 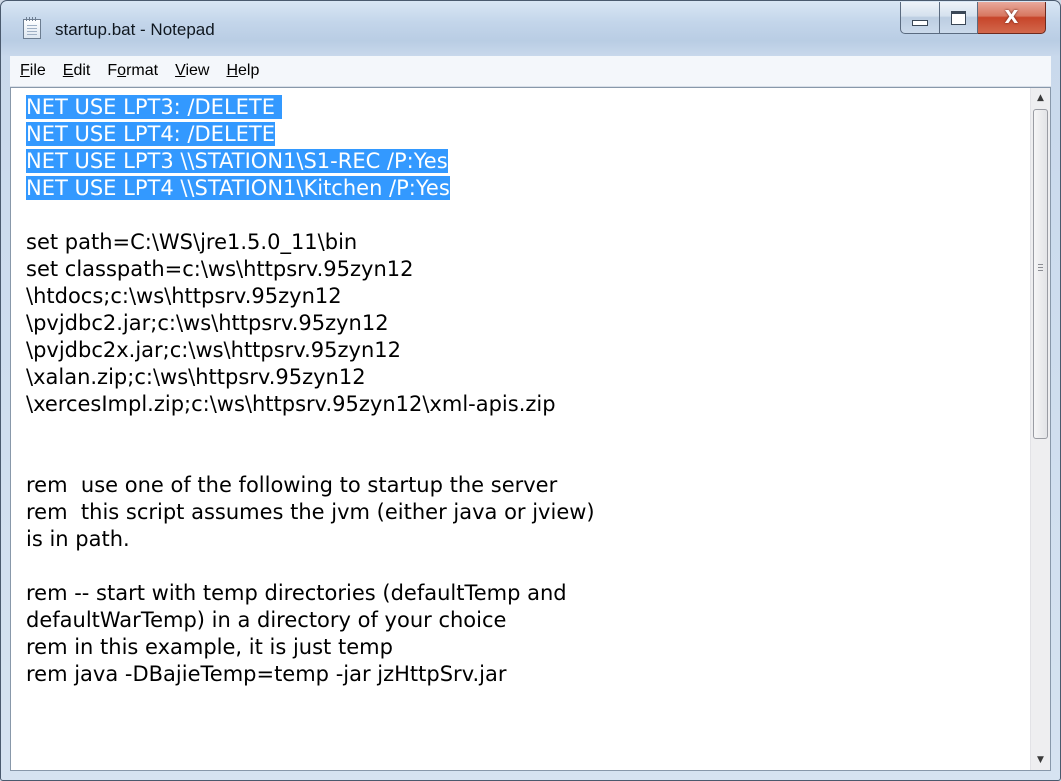 I want to click on scroll-up-button: ▲, so click(x=1040, y=98).